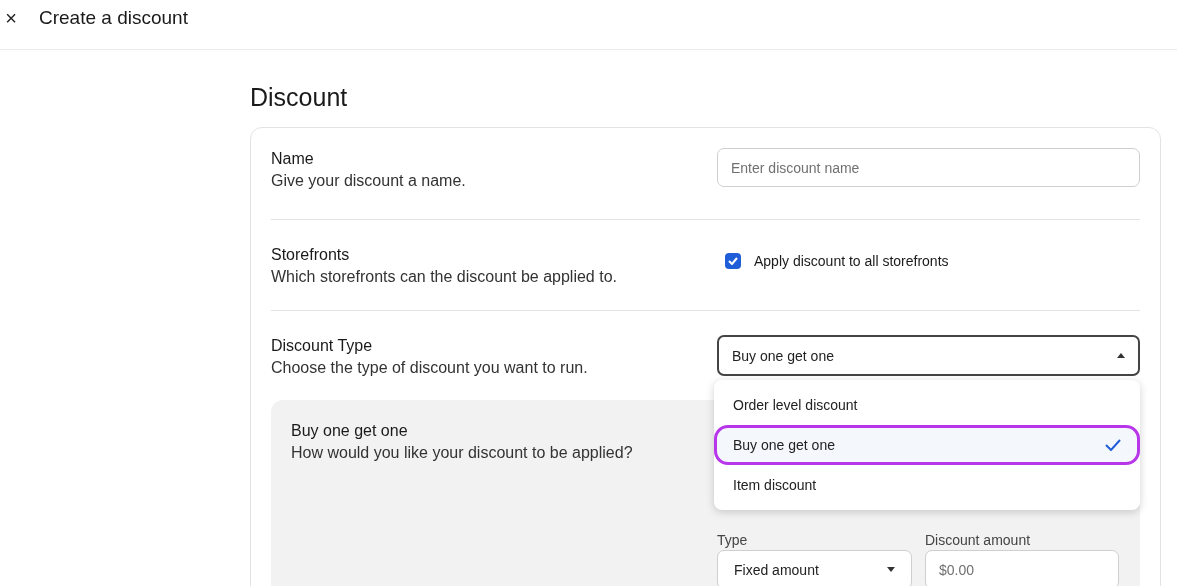 The height and width of the screenshot is (586, 1177). Describe the element at coordinates (928, 167) in the screenshot. I see `input-field: Enter discount name` at that location.